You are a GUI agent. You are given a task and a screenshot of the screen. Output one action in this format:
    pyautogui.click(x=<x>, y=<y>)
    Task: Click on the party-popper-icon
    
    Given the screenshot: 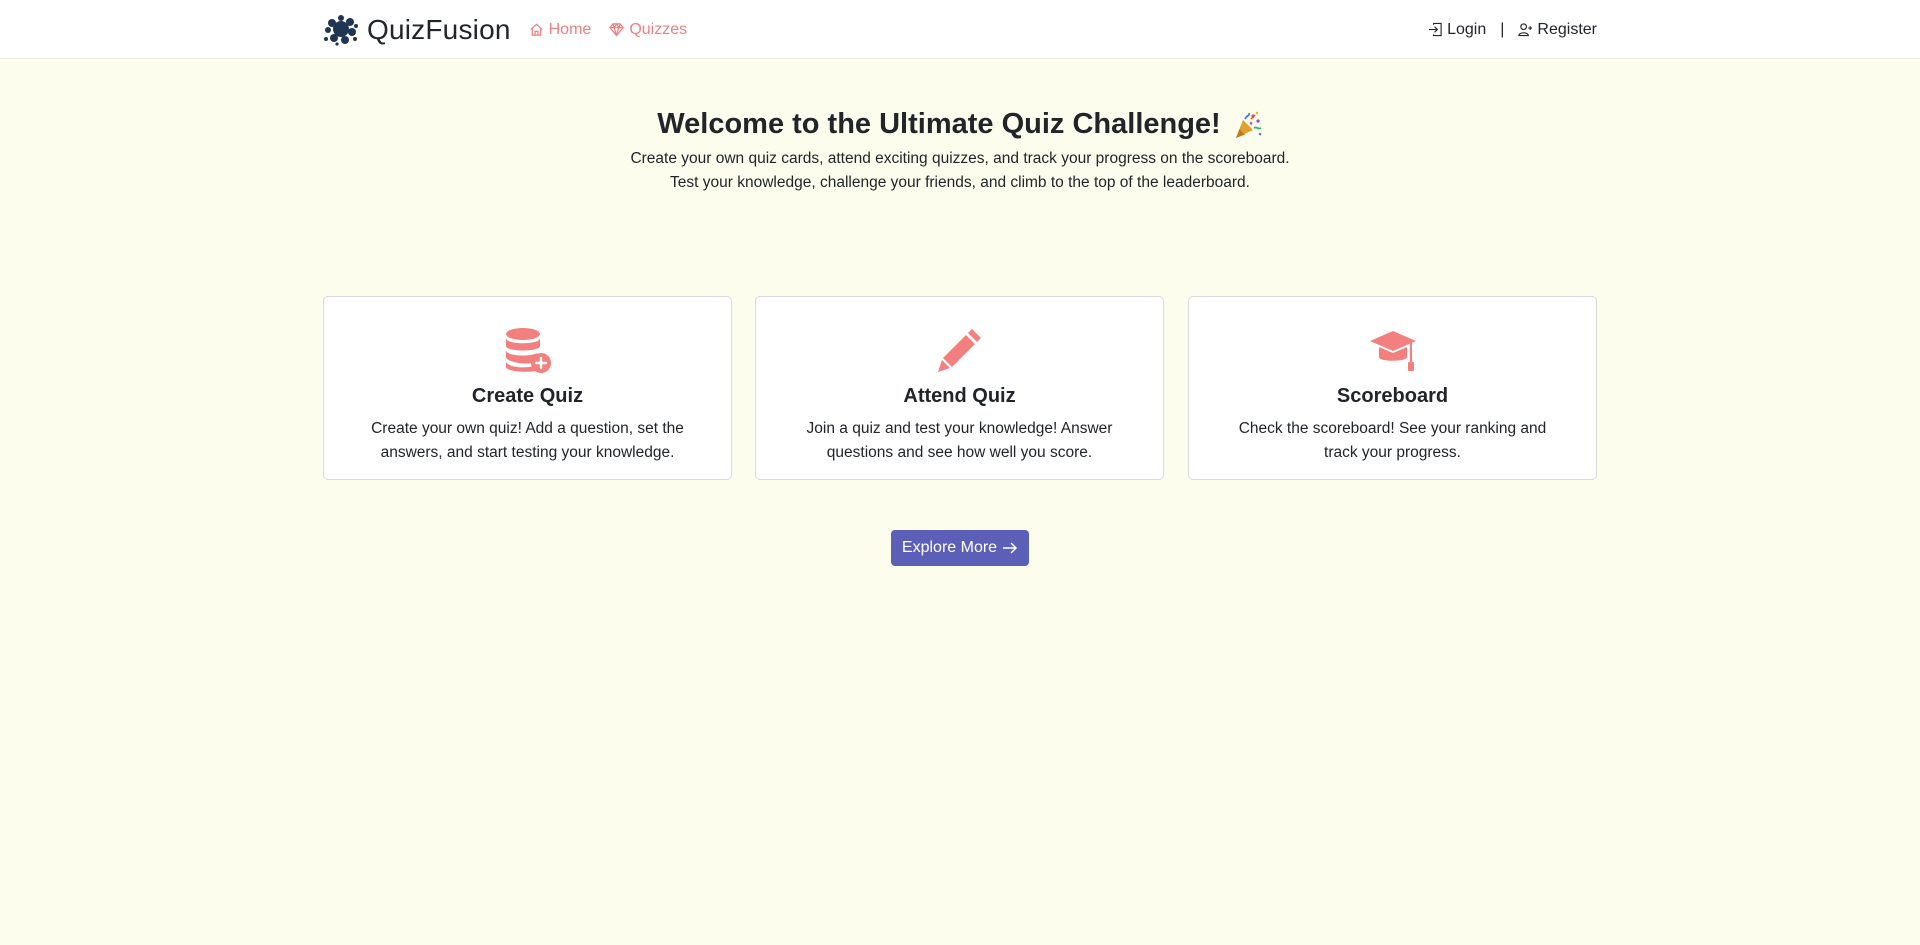 What is the action you would take?
    pyautogui.click(x=1248, y=124)
    